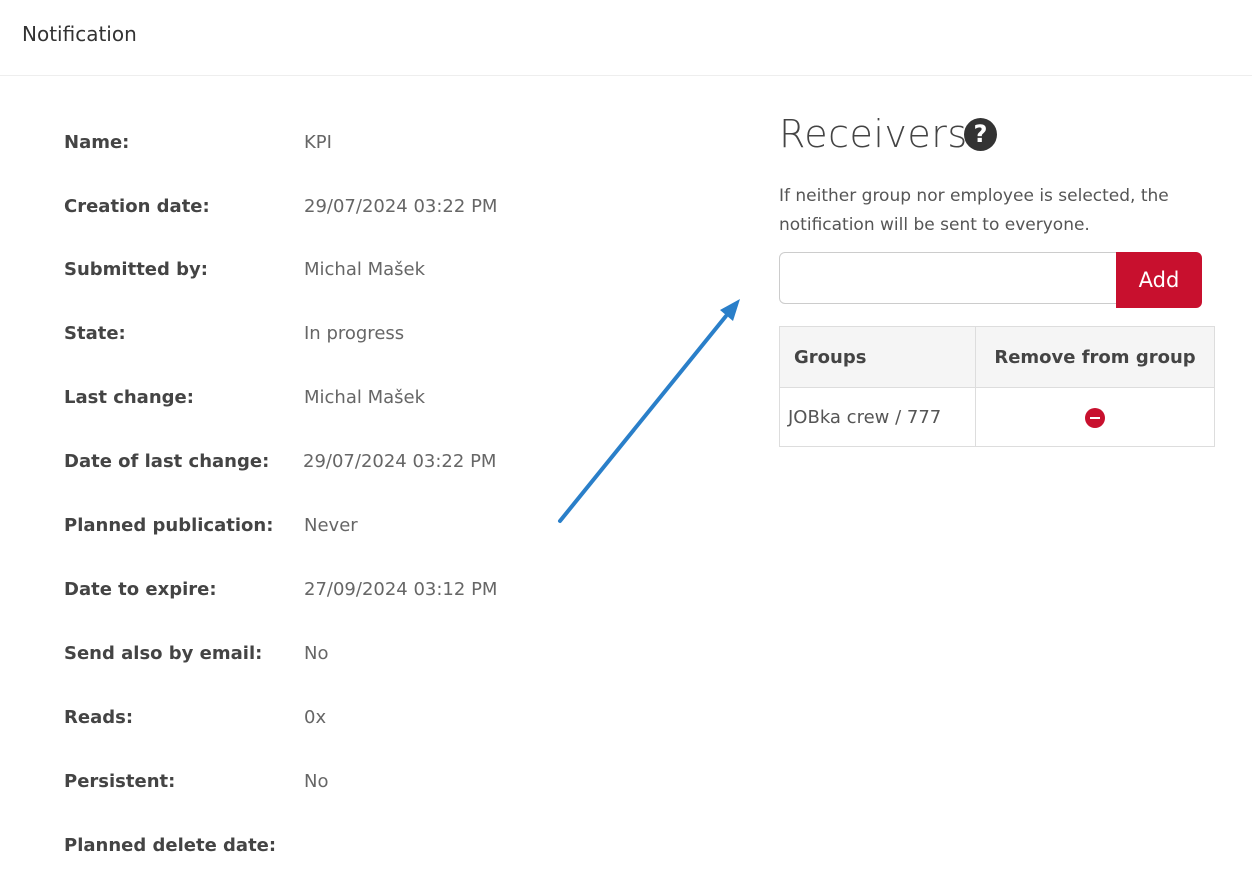 The height and width of the screenshot is (870, 1252). I want to click on annotation-arrow-shaft, so click(643, 418).